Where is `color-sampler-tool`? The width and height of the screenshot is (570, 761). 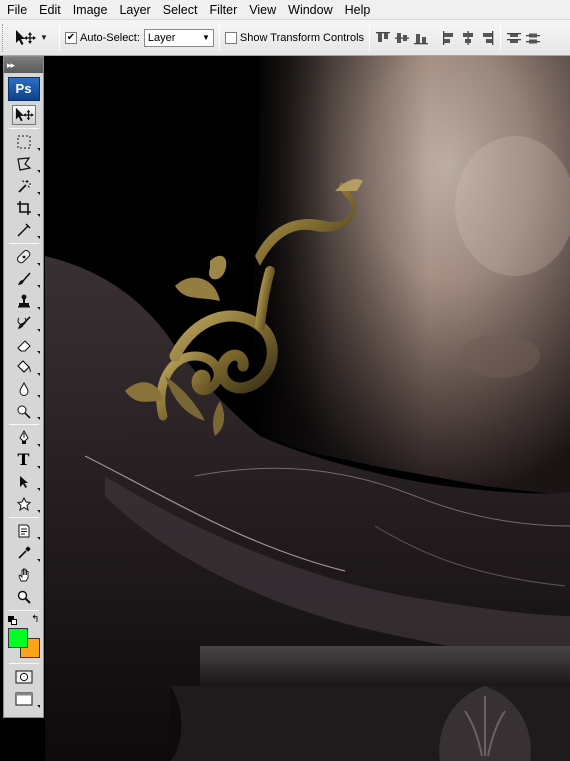 color-sampler-tool is located at coordinates (26, 553).